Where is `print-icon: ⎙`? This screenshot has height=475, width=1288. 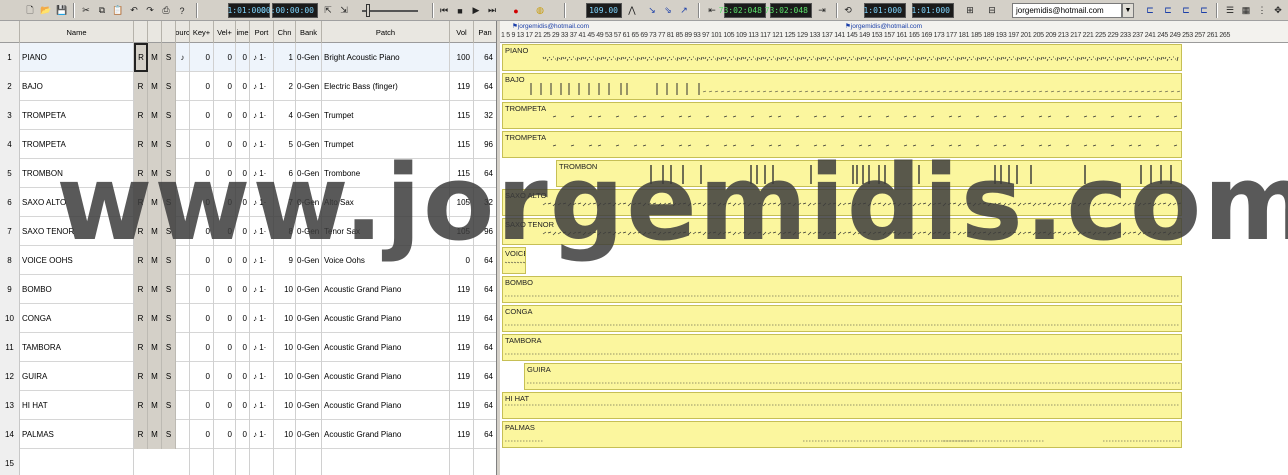
print-icon: ⎙ is located at coordinates (166, 10).